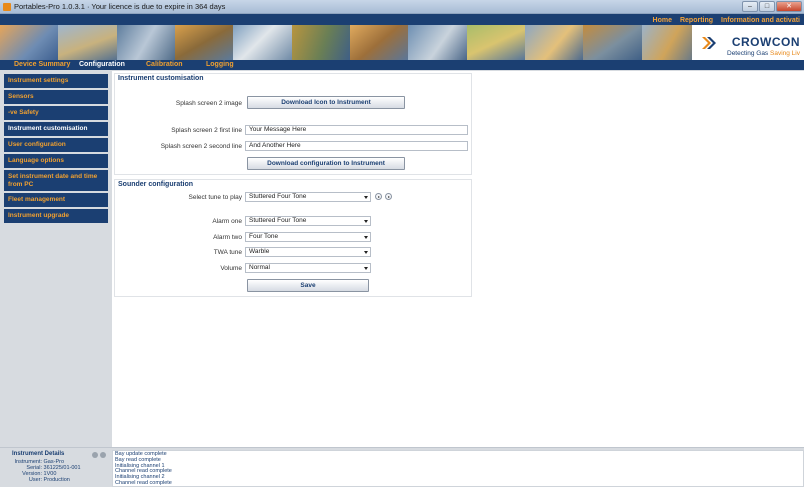  What do you see at coordinates (662, 20) in the screenshot?
I see `nav-home-link: Home` at bounding box center [662, 20].